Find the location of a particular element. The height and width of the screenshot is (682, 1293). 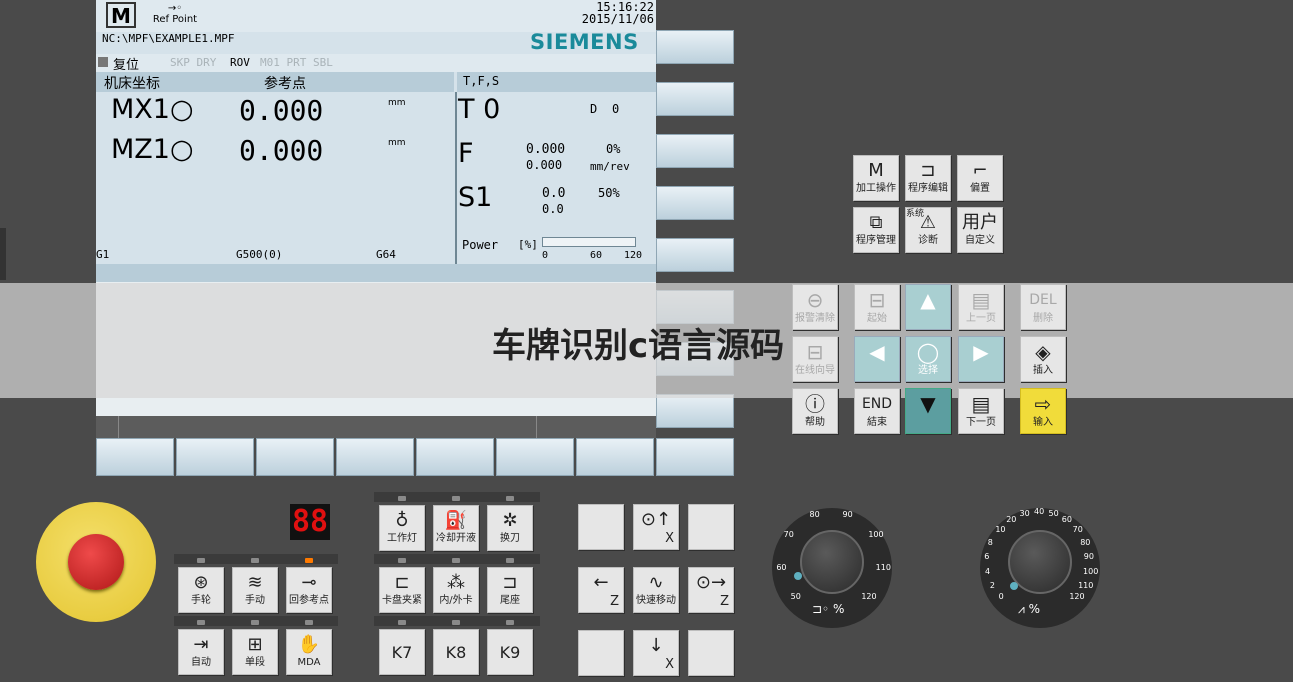

jog-key: ⊙→ Z is located at coordinates (711, 590).